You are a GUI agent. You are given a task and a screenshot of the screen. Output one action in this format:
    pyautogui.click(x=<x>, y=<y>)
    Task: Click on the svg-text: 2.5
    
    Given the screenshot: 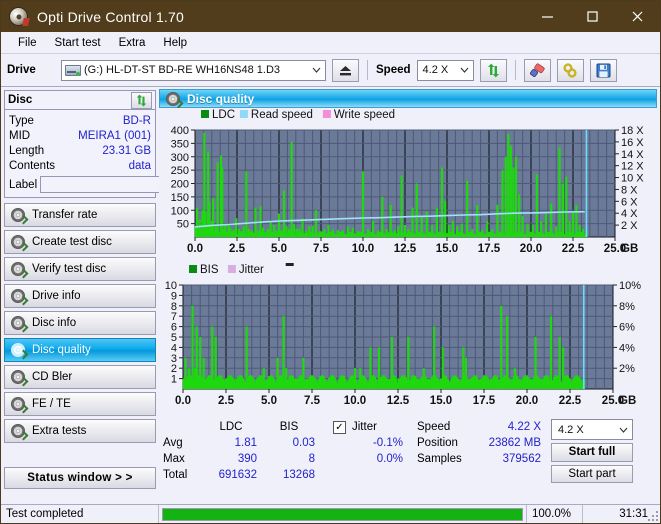 What is the action you would take?
    pyautogui.click(x=226, y=401)
    